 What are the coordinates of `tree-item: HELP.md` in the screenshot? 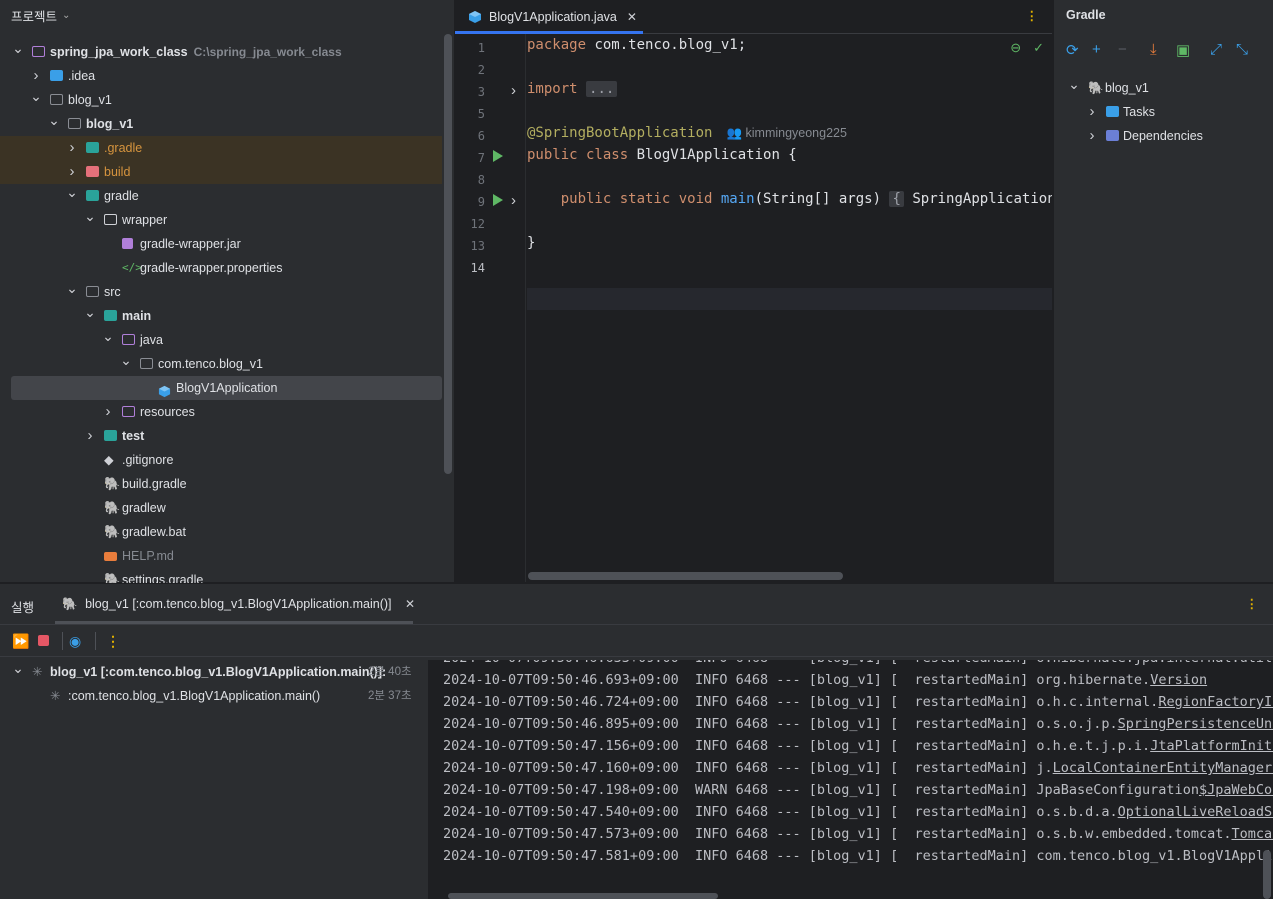 It's located at (221, 556).